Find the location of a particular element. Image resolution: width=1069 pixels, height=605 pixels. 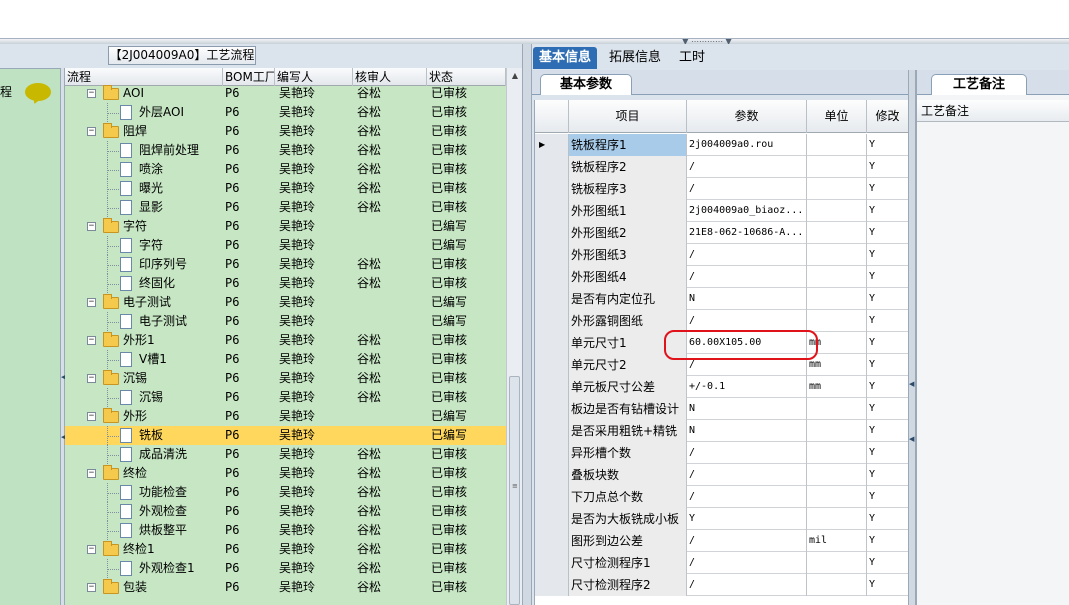

param-value-cell: Y is located at coordinates (747, 519).